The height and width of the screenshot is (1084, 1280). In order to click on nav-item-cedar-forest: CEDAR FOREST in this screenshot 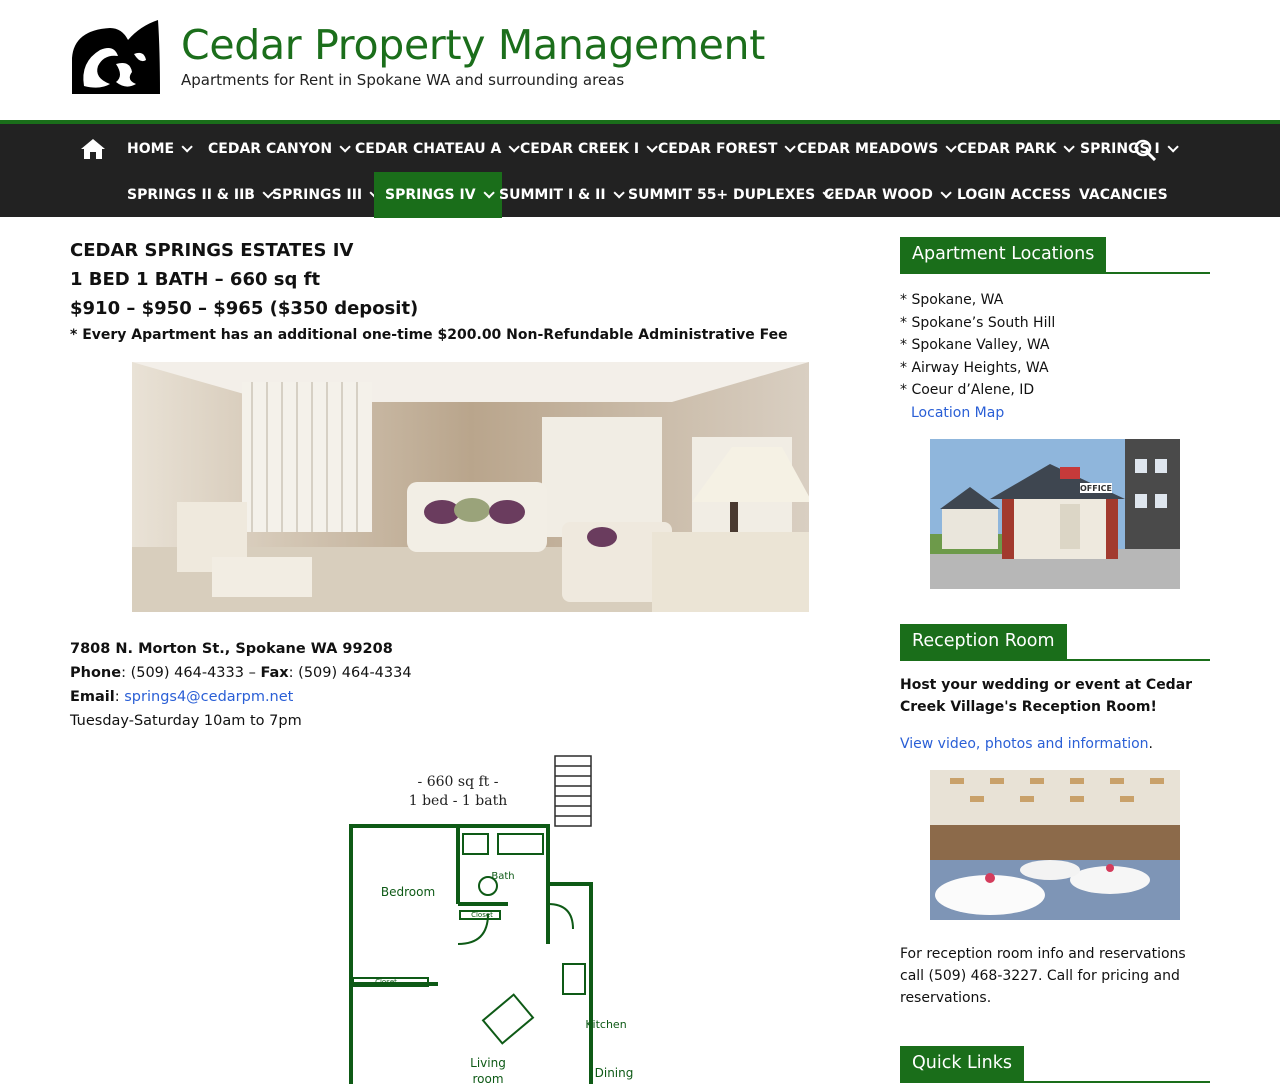, I will do `click(727, 149)`.